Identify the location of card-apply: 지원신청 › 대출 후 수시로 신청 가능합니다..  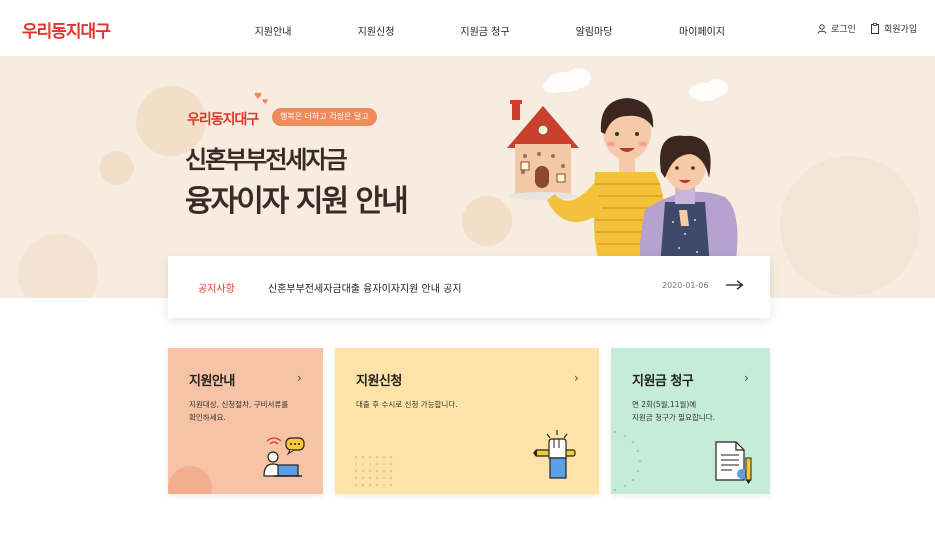
(467, 421).